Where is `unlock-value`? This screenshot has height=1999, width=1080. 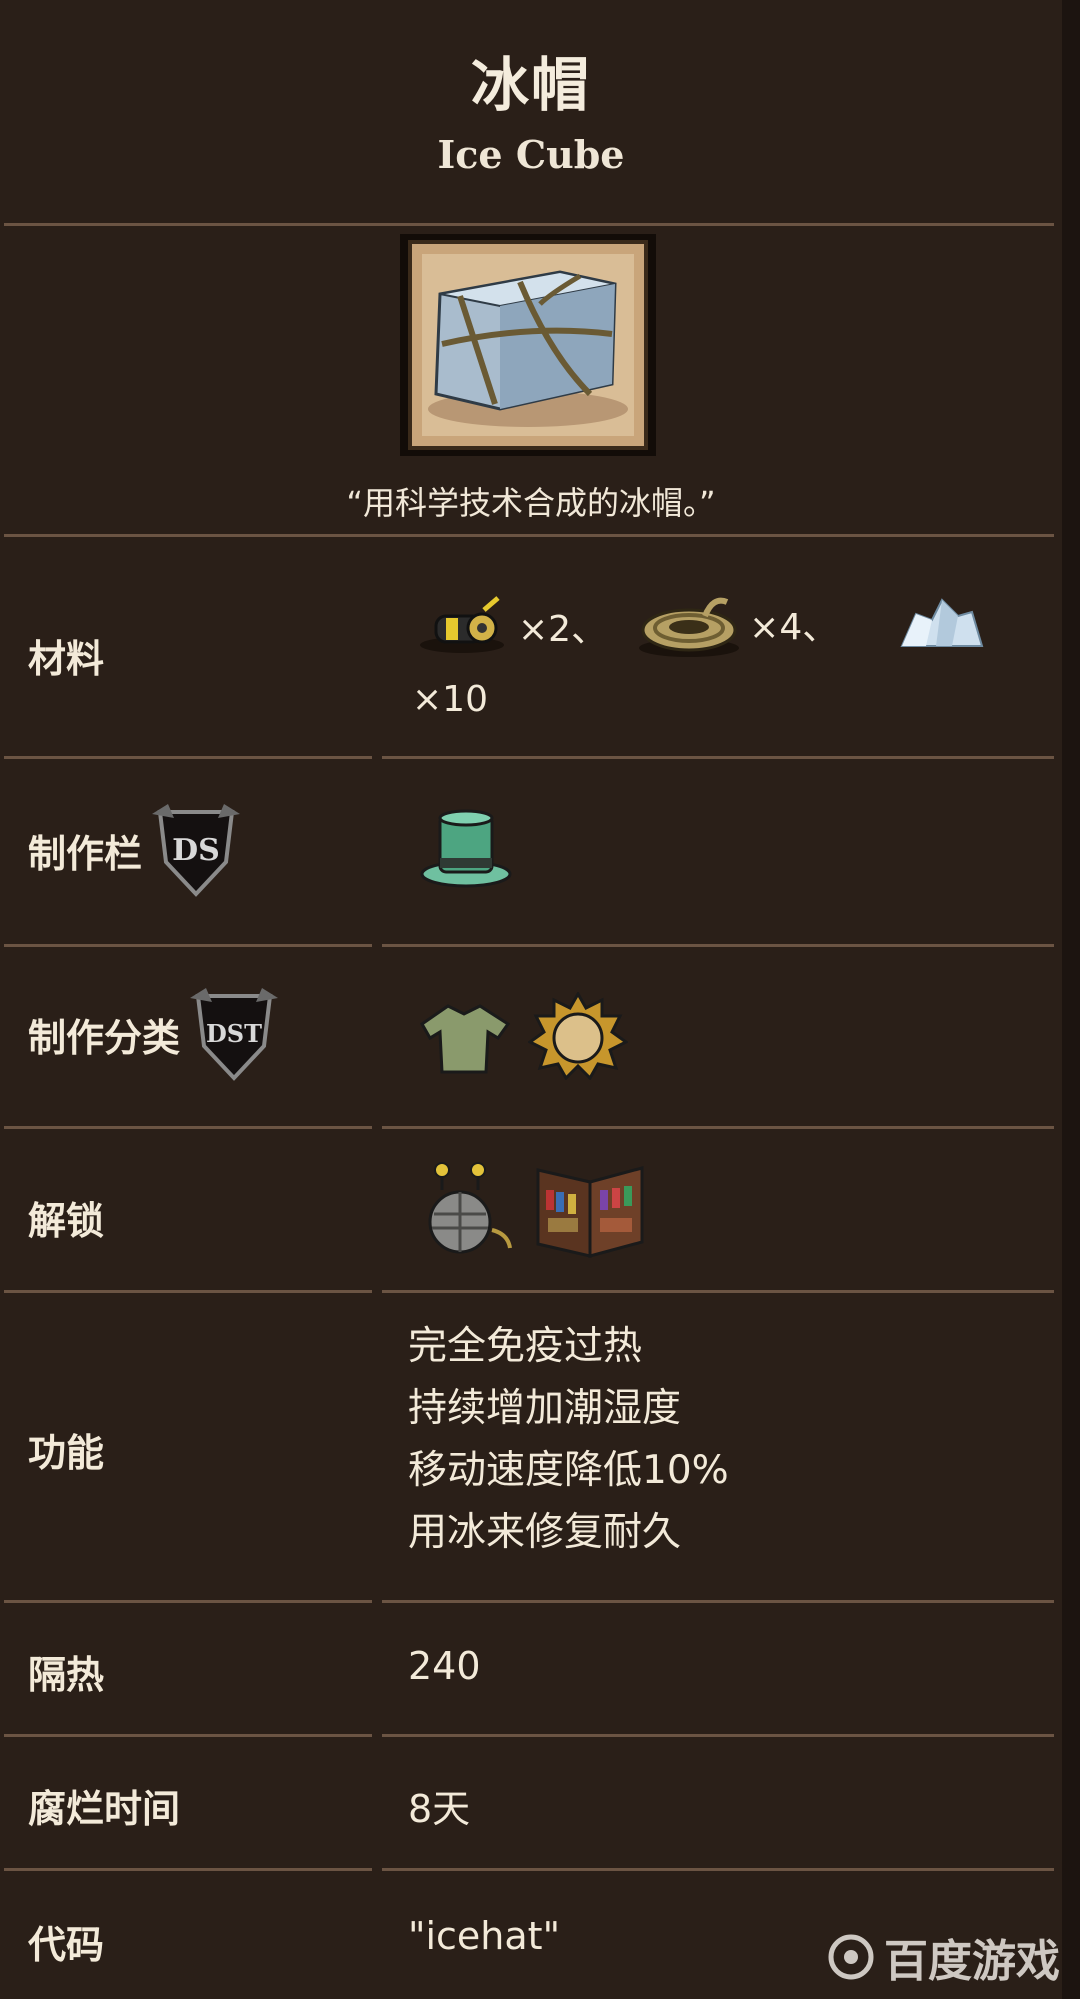
unlock-value is located at coordinates (529, 1210).